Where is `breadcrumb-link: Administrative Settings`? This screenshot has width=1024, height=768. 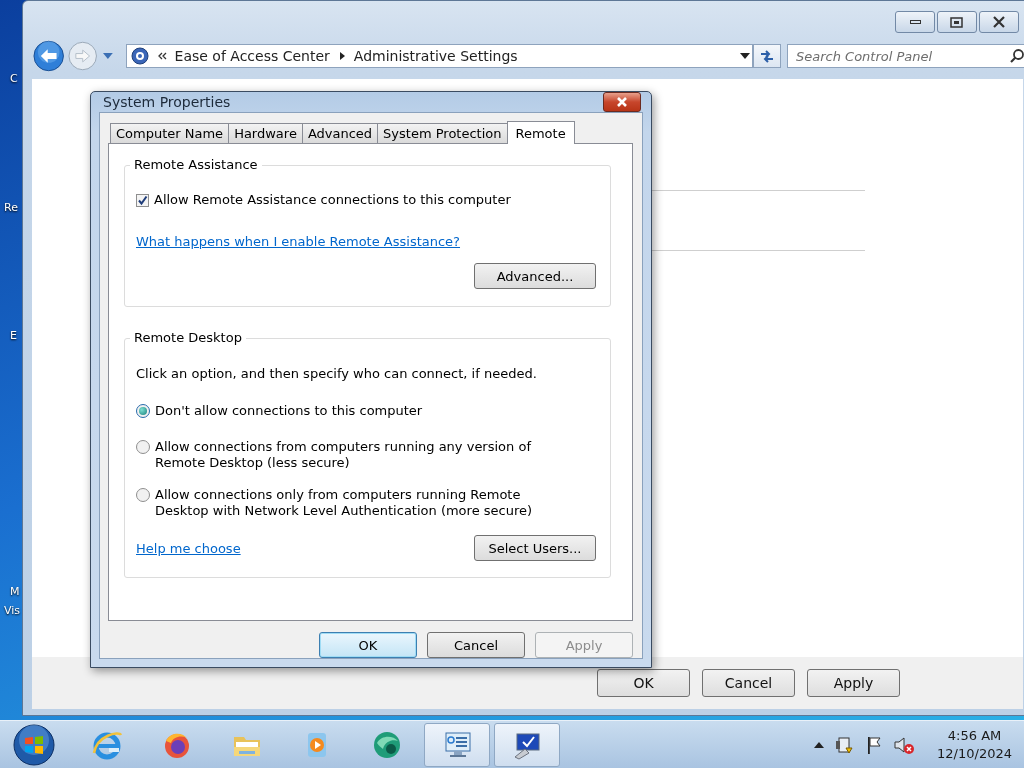 breadcrumb-link: Administrative Settings is located at coordinates (435, 56).